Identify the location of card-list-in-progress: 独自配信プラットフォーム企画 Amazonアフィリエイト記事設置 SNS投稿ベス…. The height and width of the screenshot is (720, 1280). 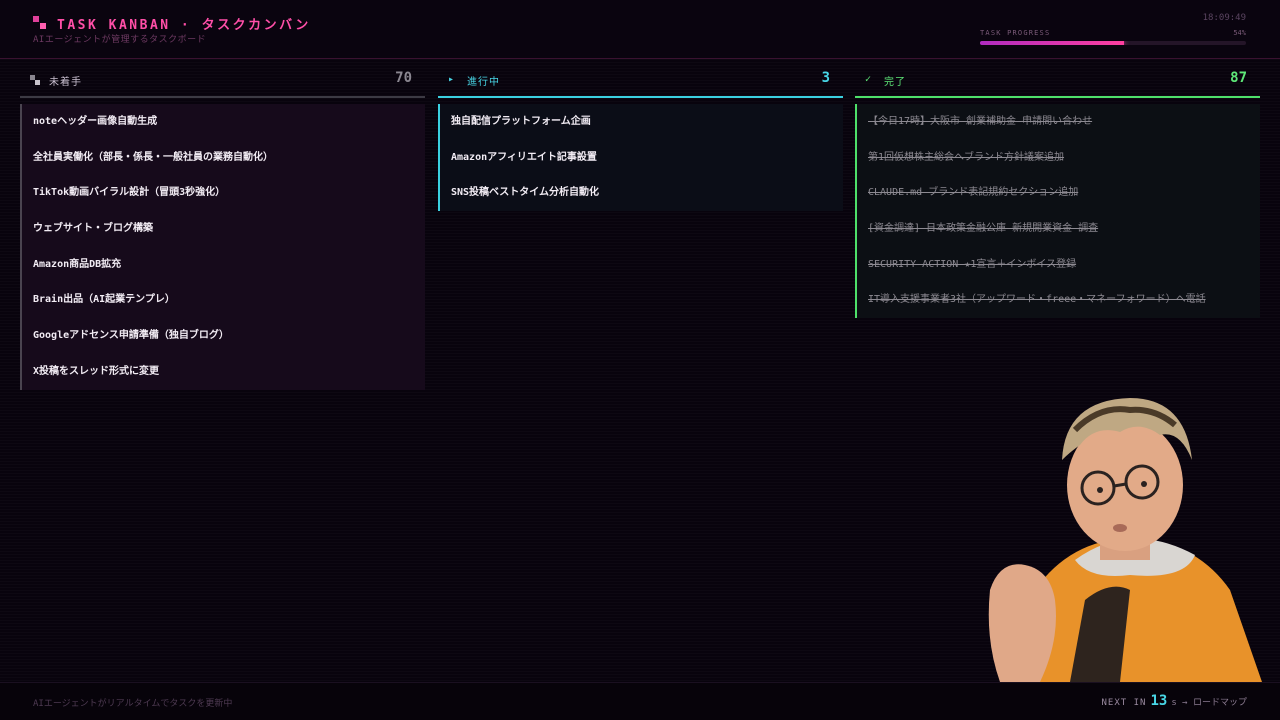
(640, 158).